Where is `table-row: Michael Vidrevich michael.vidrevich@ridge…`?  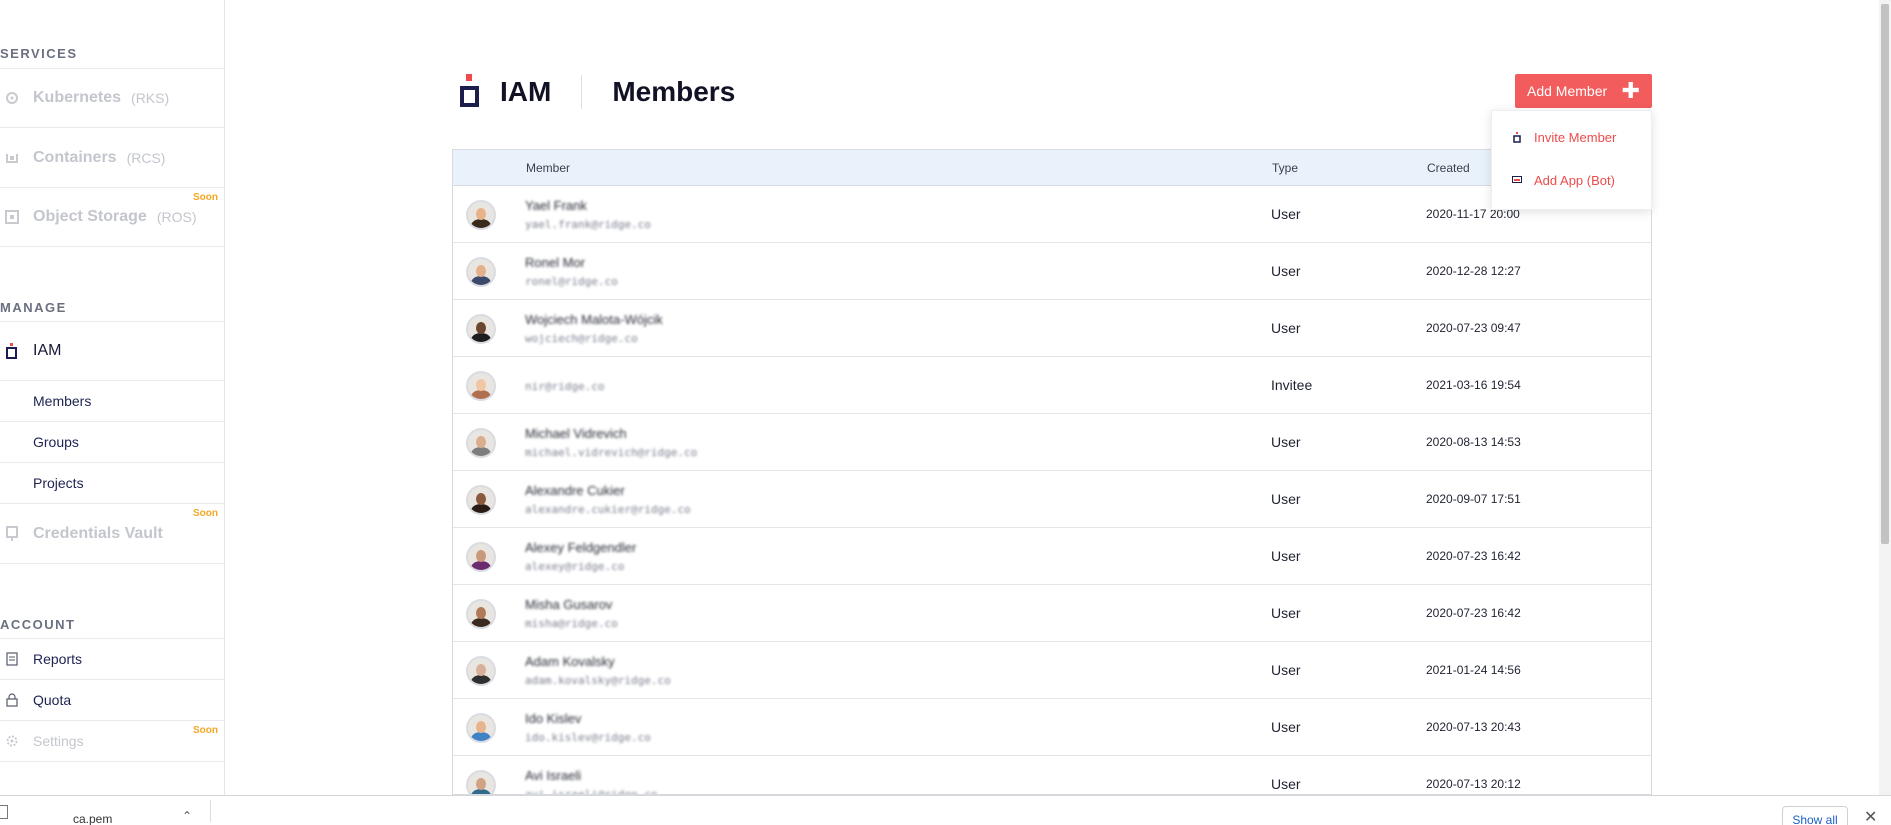
table-row: Michael Vidrevich michael.vidrevich@ridge… is located at coordinates (1052, 442).